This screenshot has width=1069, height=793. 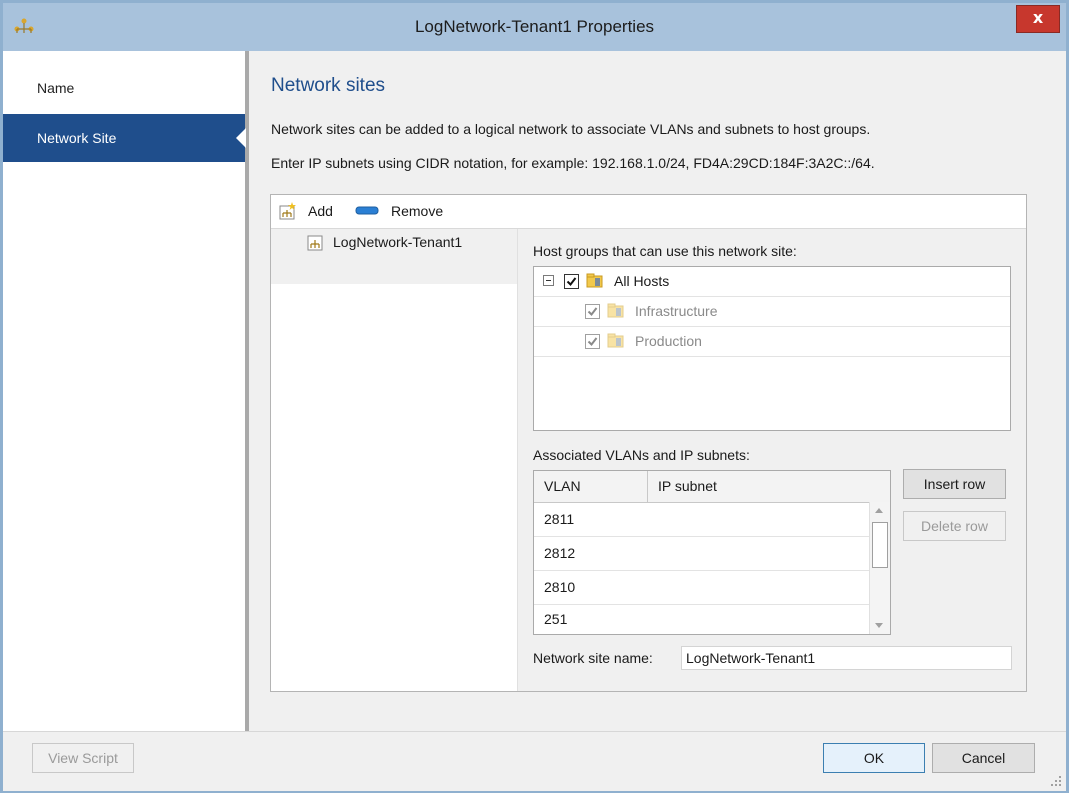 What do you see at coordinates (1056, 781) in the screenshot?
I see `resize-grip-icon` at bounding box center [1056, 781].